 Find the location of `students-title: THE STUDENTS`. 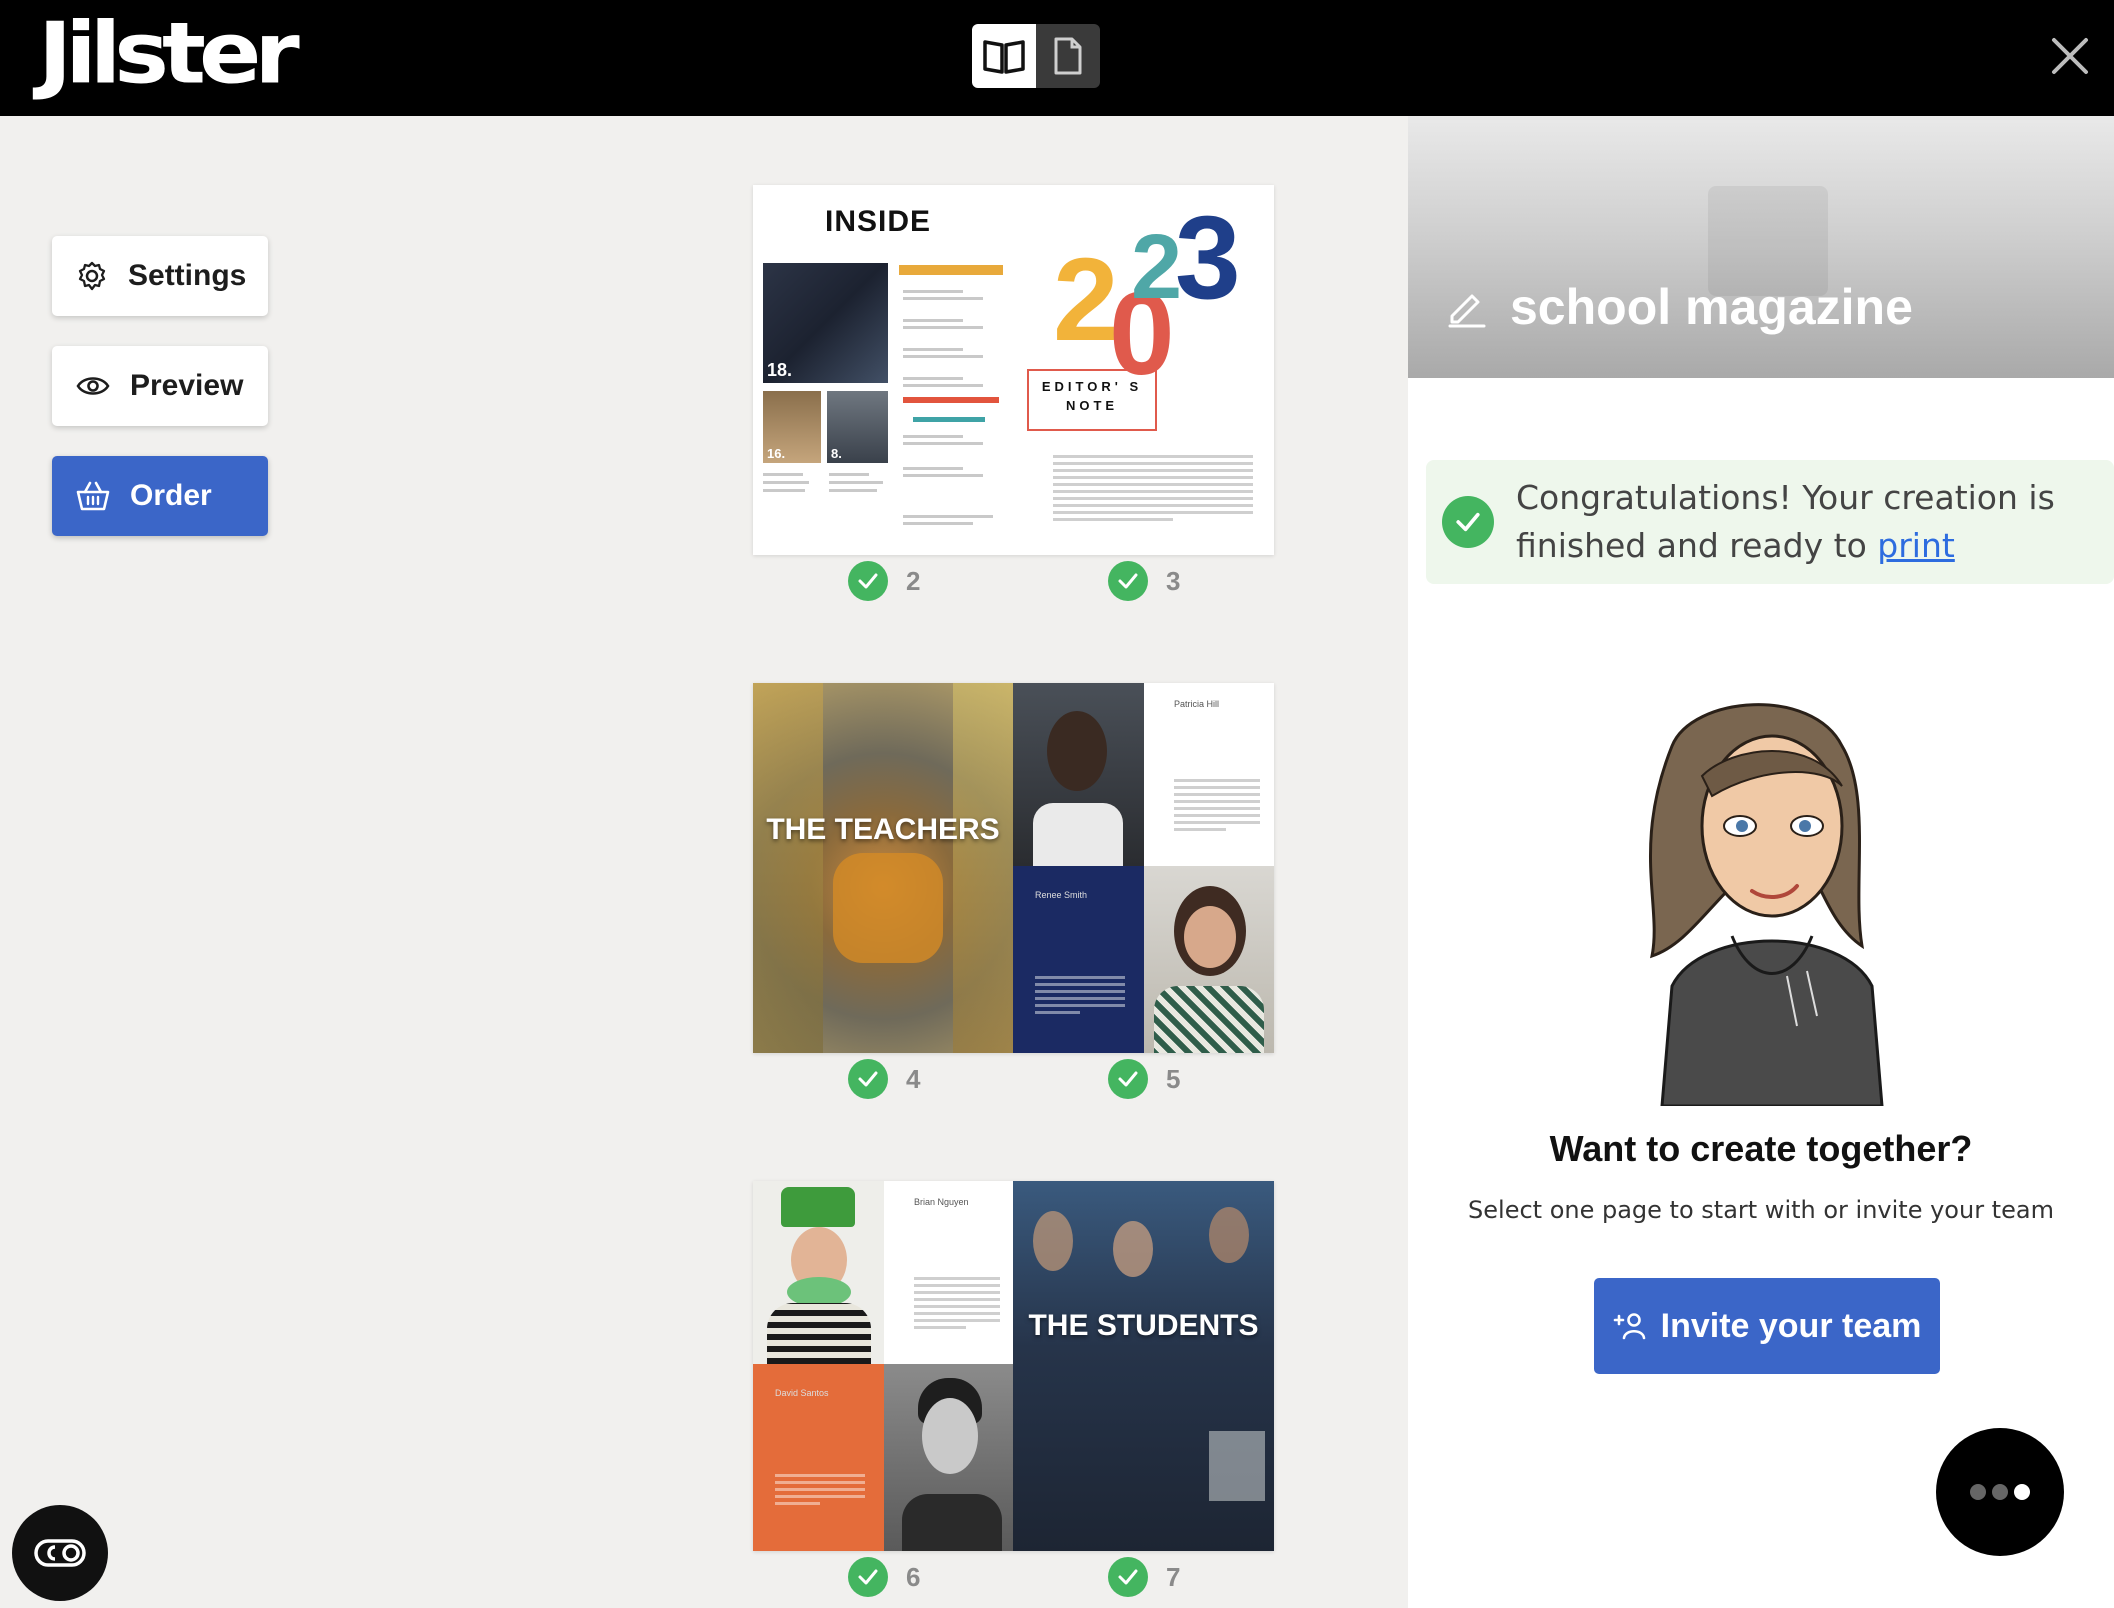

students-title: THE STUDENTS is located at coordinates (1143, 1325).